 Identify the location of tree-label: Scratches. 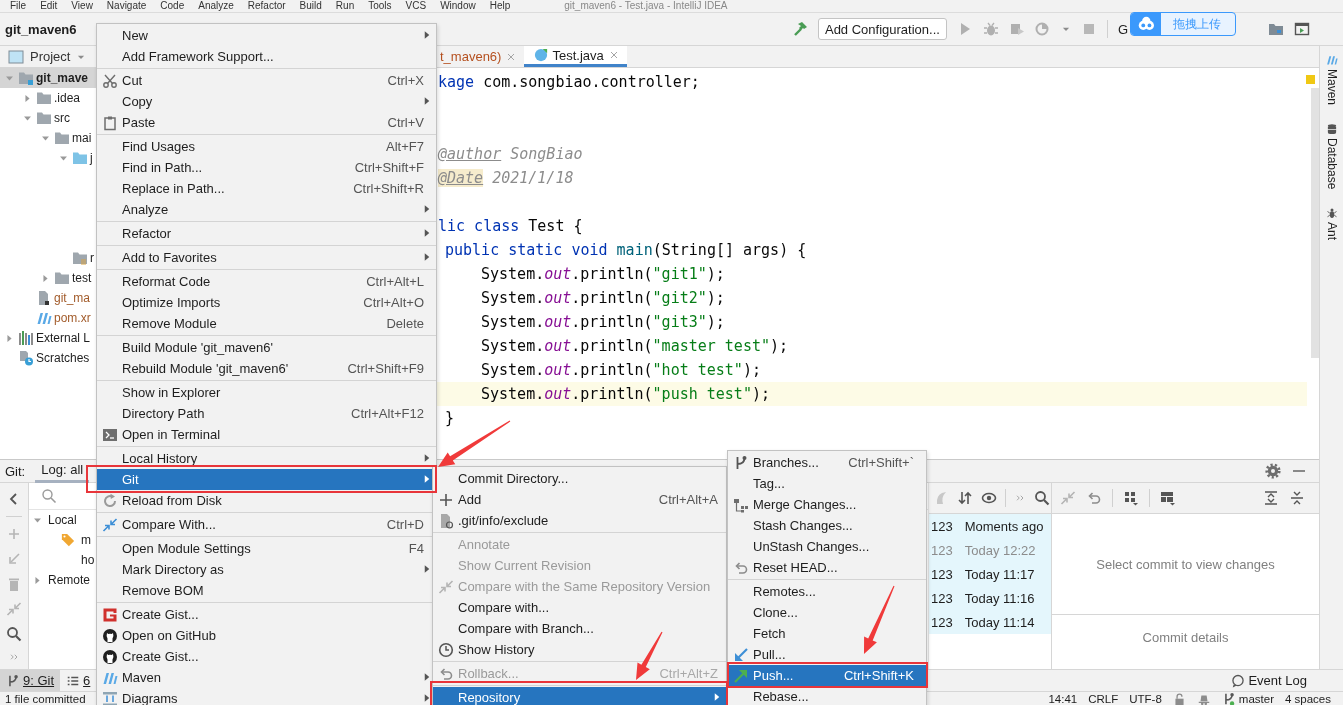
(63, 358).